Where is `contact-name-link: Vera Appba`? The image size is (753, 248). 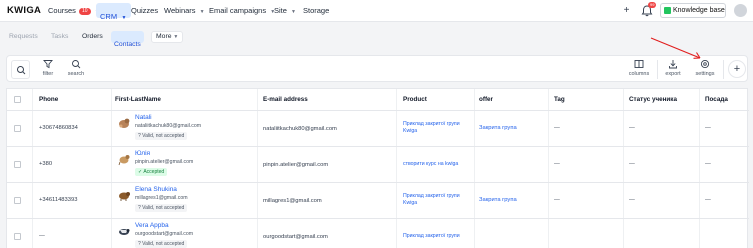
contact-name-link: Vera Appba is located at coordinates (152, 225).